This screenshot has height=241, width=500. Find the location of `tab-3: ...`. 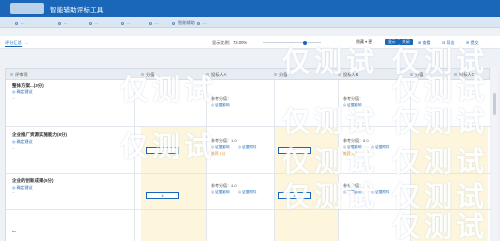

tab-3: ... is located at coordinates (93, 23).